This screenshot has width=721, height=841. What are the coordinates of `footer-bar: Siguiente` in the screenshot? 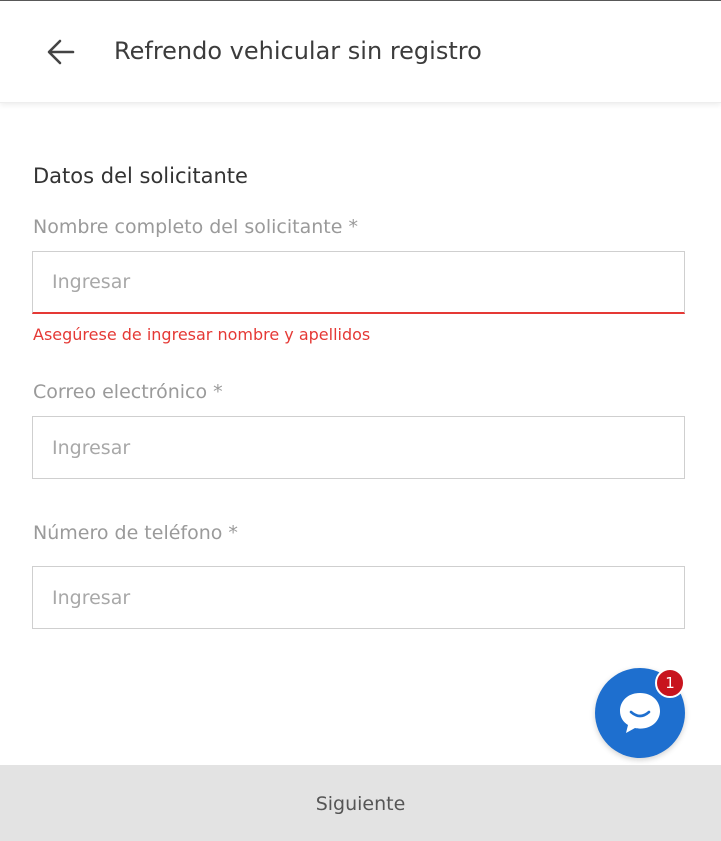 It's located at (360, 803).